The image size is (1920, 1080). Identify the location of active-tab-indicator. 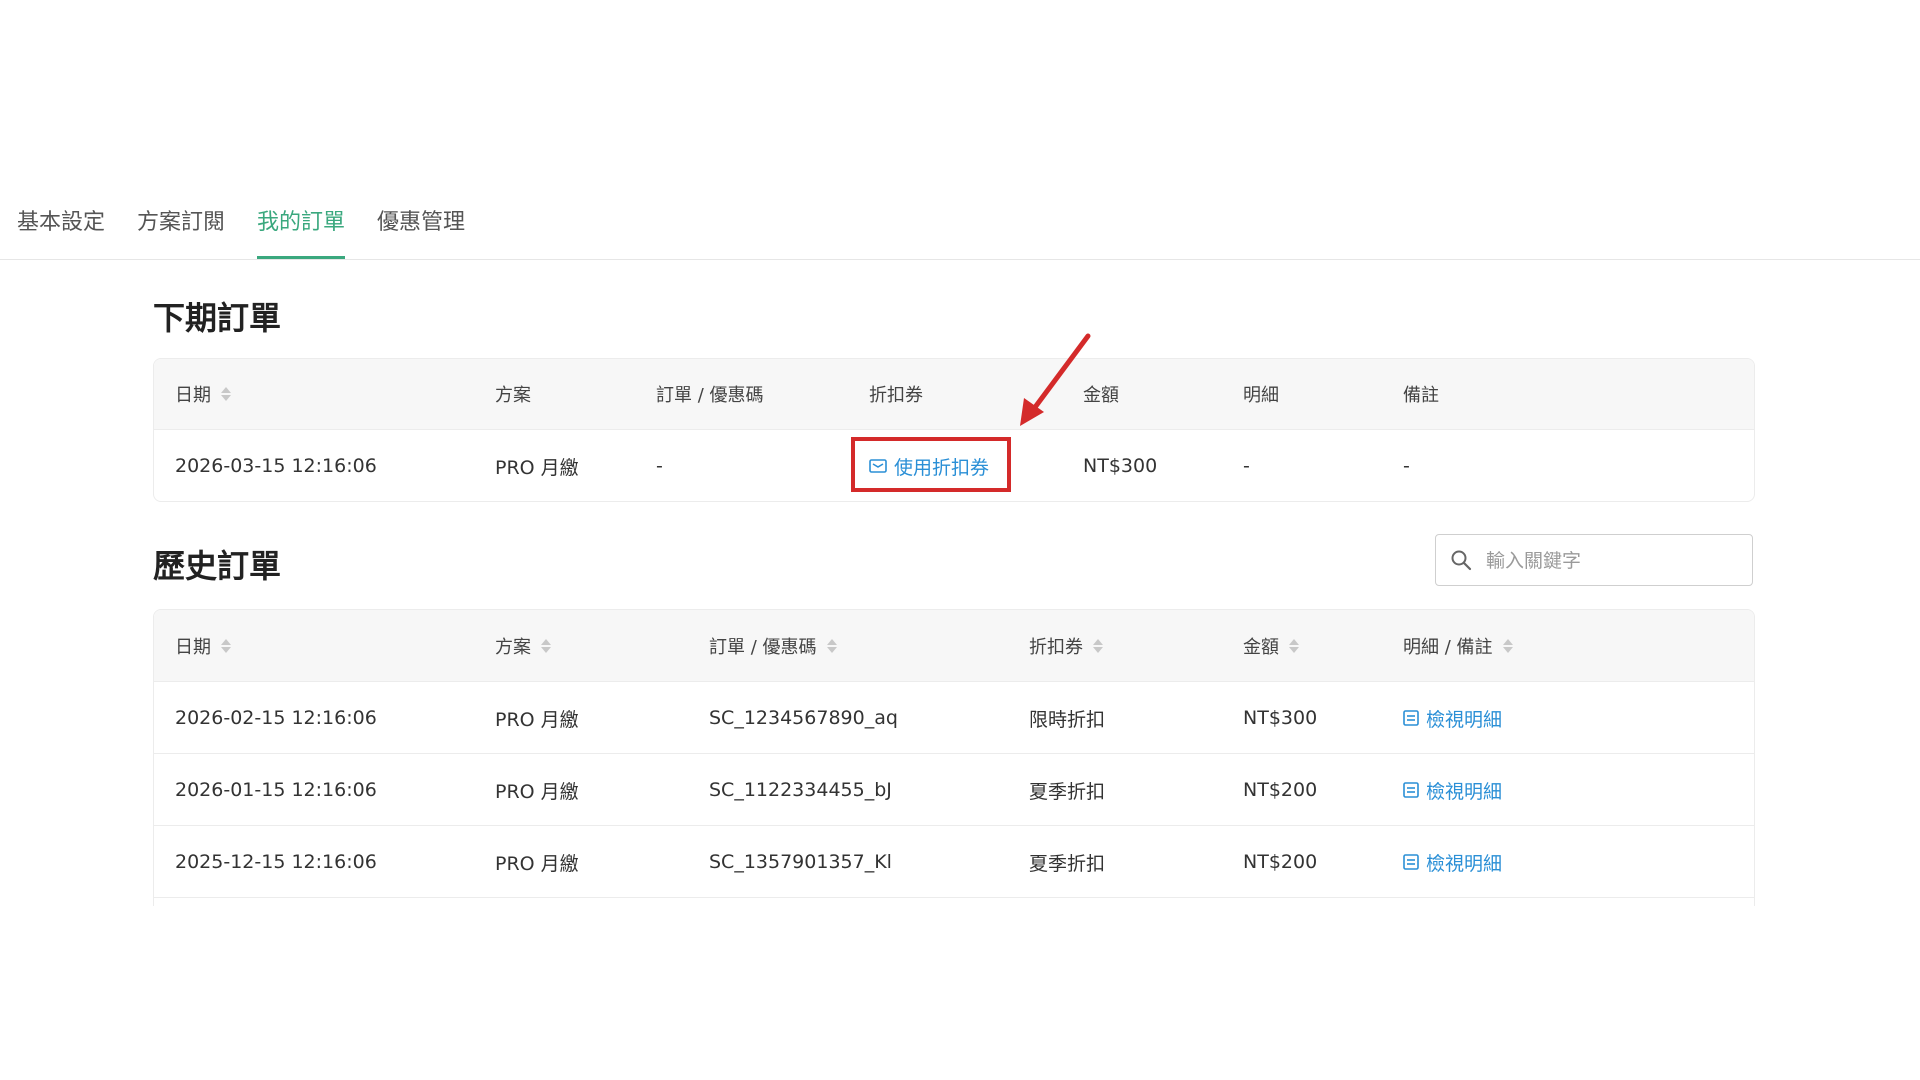
(301, 257).